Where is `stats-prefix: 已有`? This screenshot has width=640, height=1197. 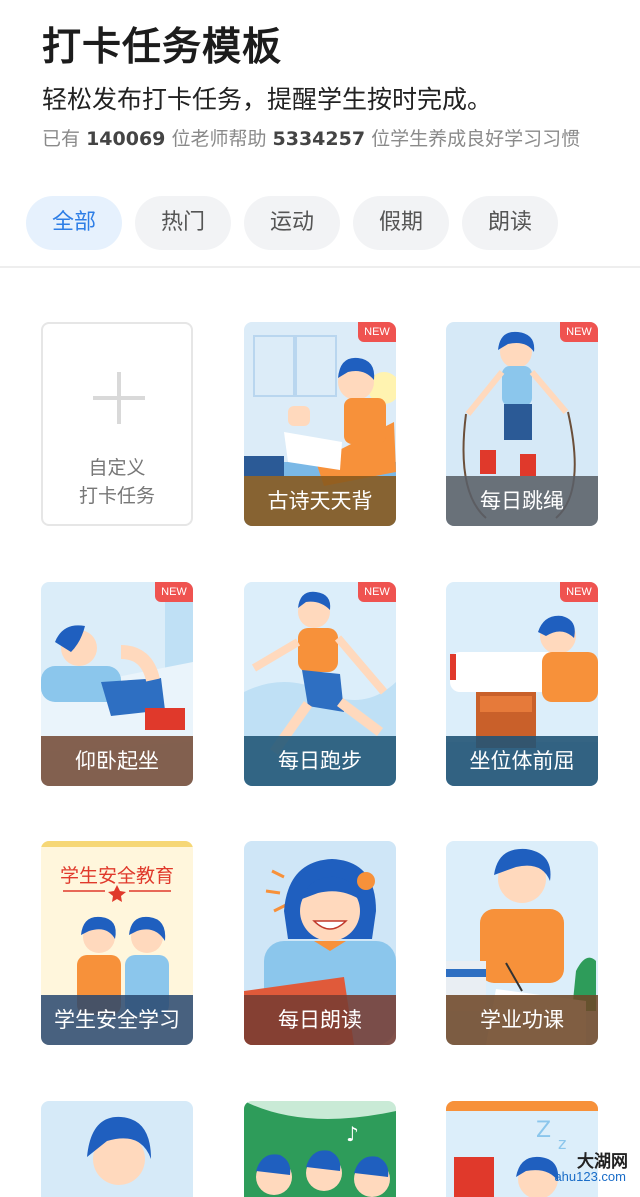 stats-prefix: 已有 is located at coordinates (61, 139).